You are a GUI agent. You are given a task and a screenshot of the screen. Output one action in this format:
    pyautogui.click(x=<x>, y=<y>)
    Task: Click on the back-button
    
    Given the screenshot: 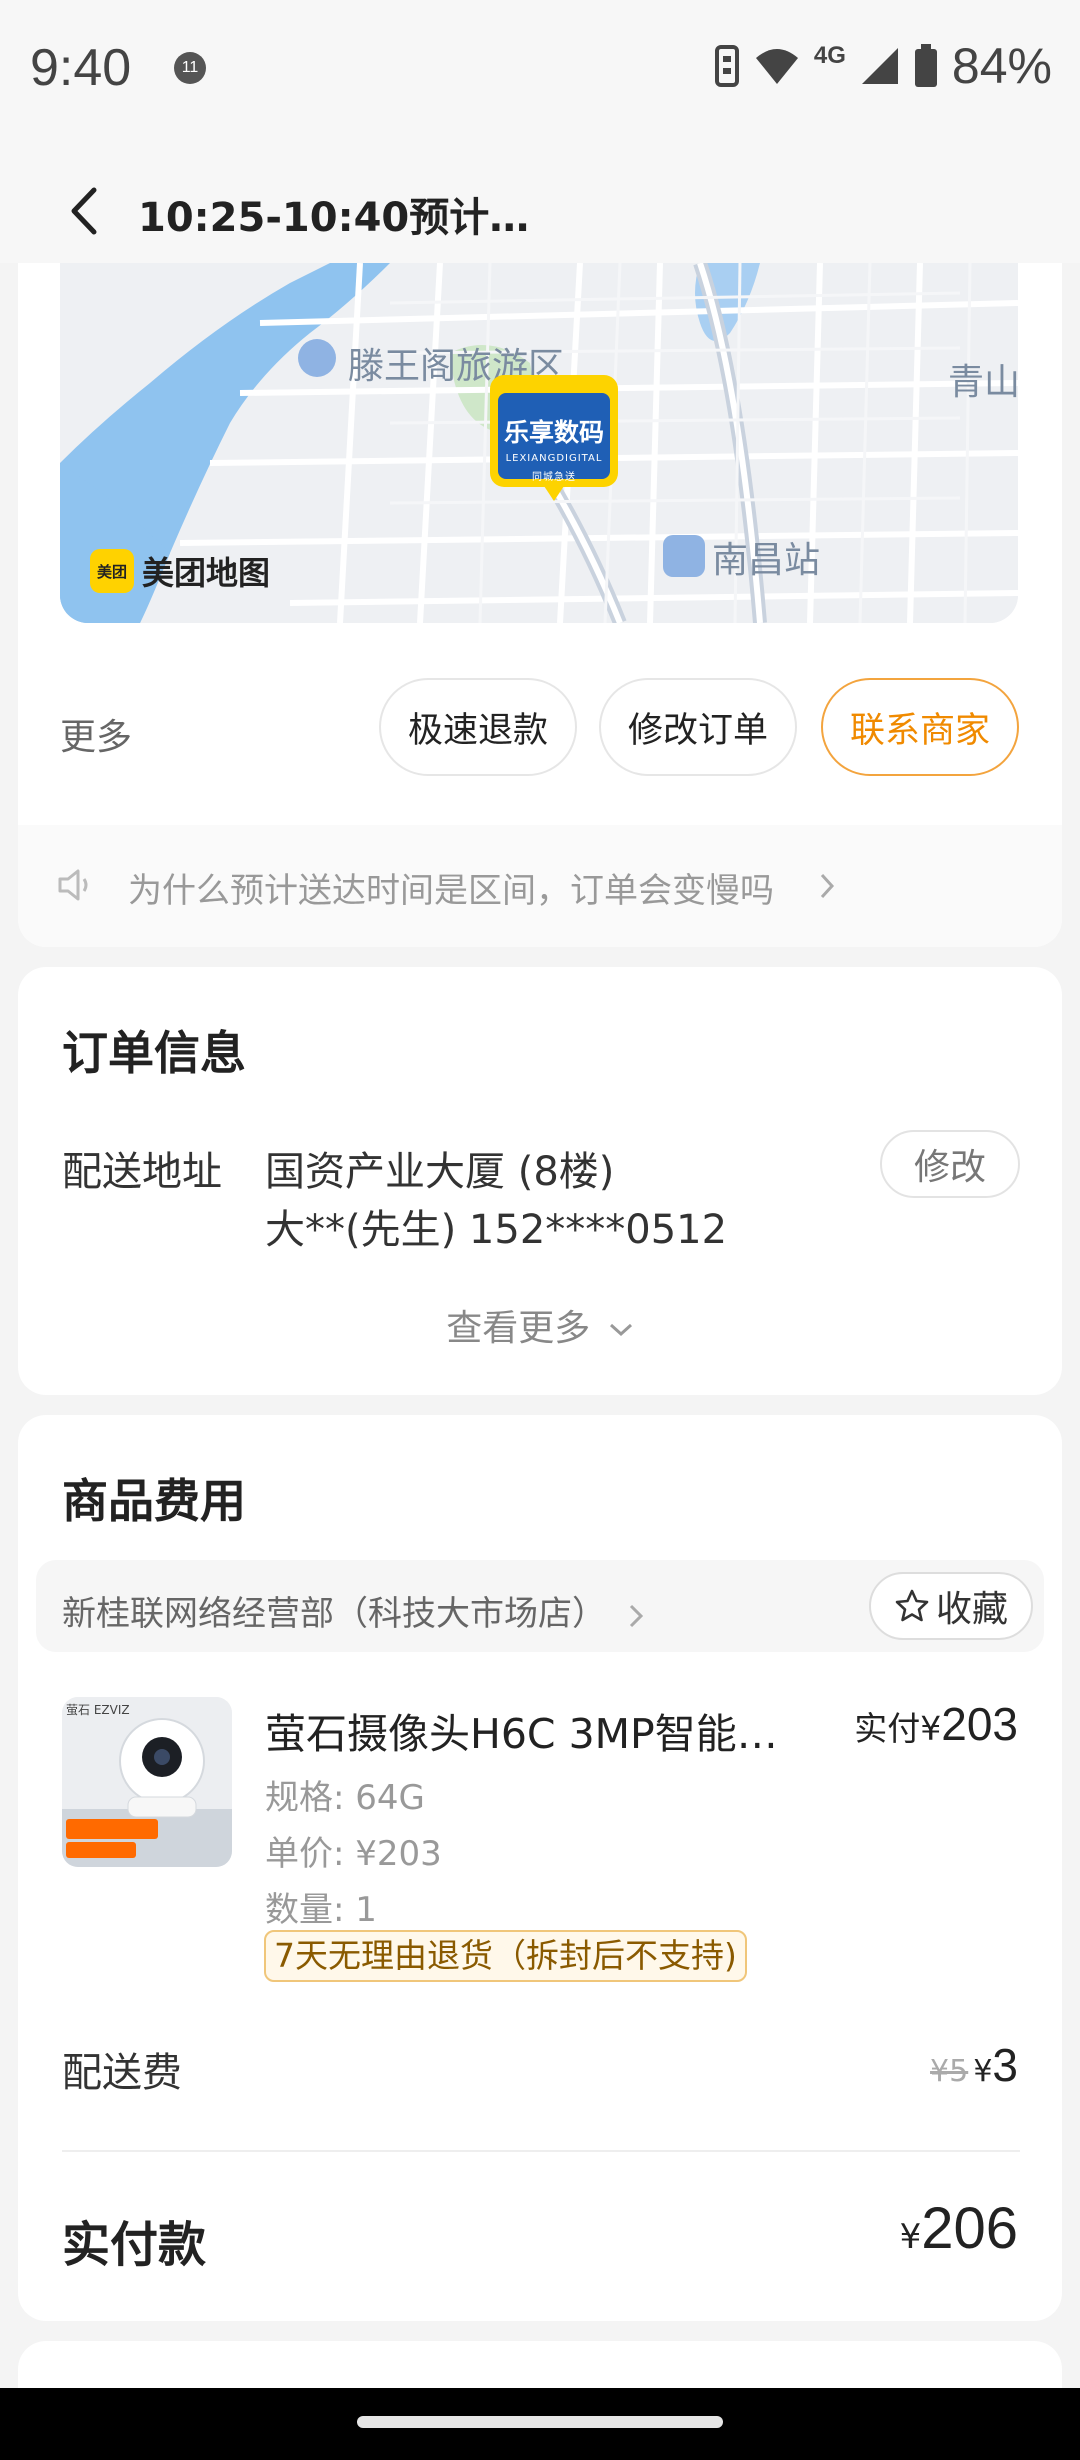 What is the action you would take?
    pyautogui.click(x=83, y=211)
    